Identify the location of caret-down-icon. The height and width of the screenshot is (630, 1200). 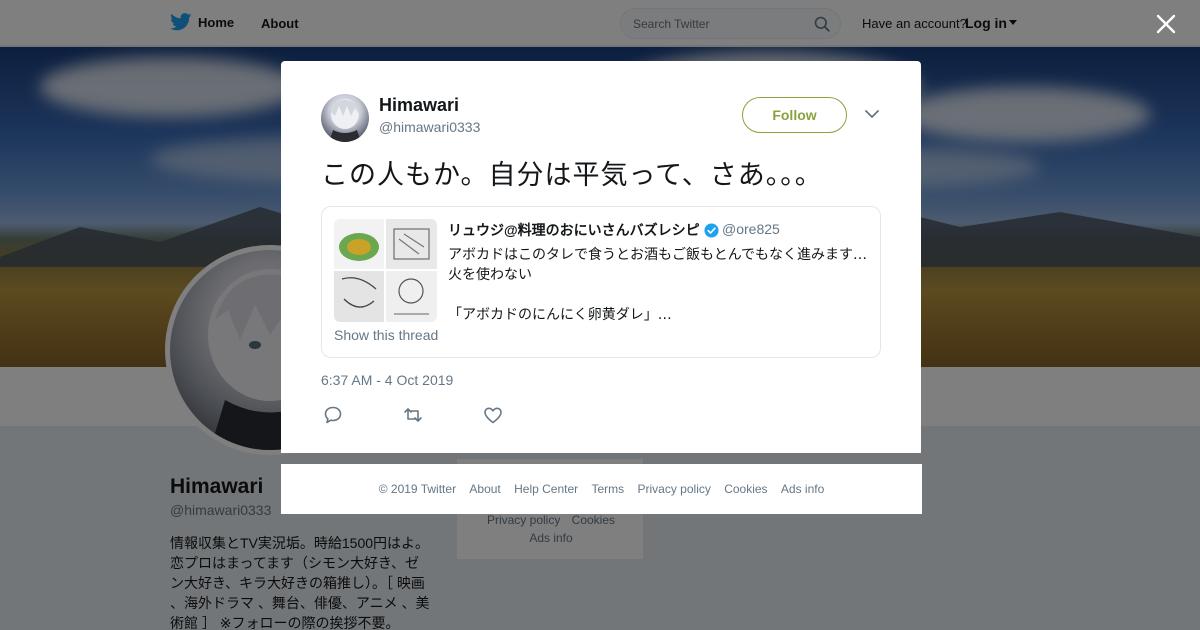
(872, 114).